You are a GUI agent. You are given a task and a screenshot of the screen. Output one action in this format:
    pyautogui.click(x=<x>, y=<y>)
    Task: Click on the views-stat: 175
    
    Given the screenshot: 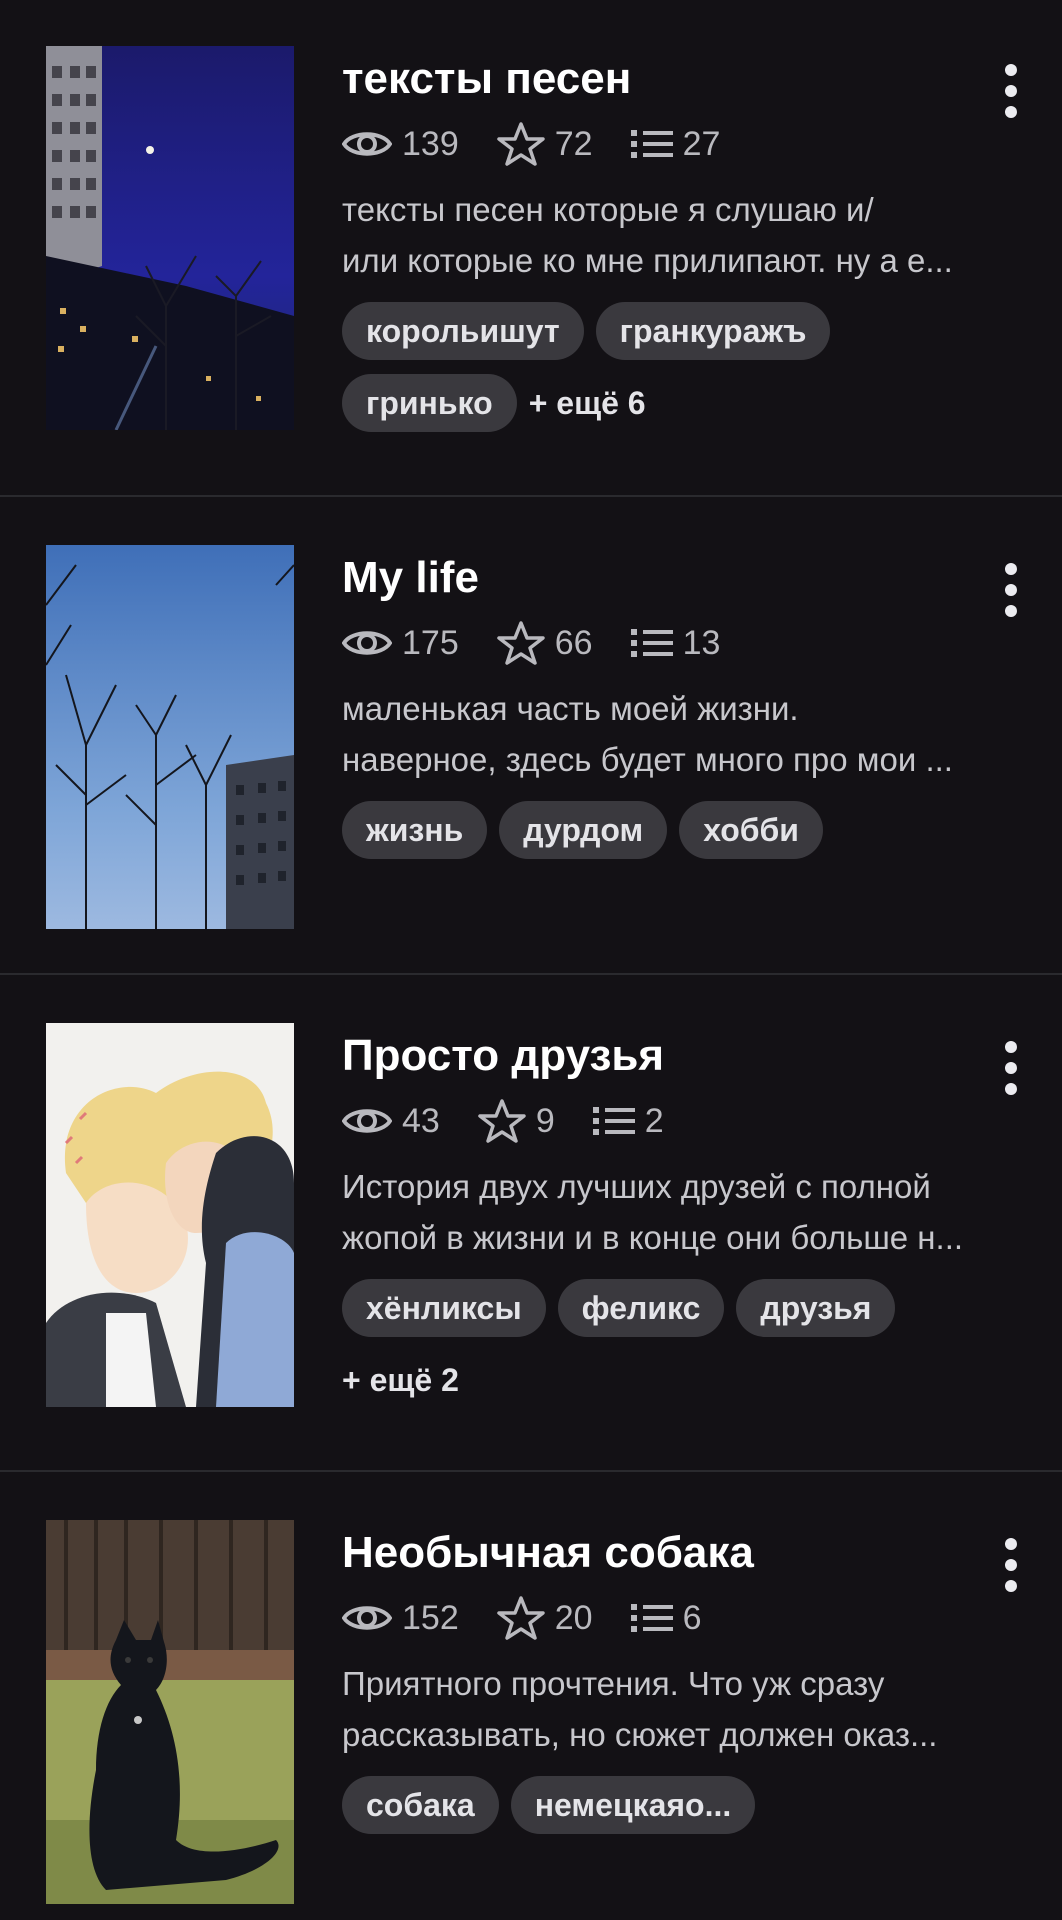 What is the action you would take?
    pyautogui.click(x=400, y=643)
    